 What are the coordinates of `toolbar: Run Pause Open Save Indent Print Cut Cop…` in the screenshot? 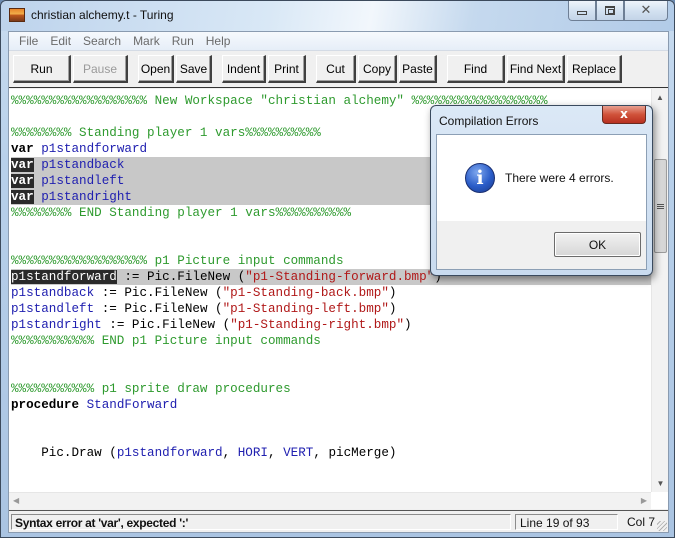 It's located at (338, 69).